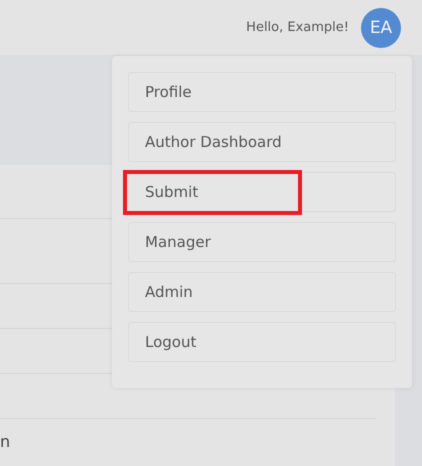 The image size is (422, 466). Describe the element at coordinates (5, 441) in the screenshot. I see `list-text: n` at that location.